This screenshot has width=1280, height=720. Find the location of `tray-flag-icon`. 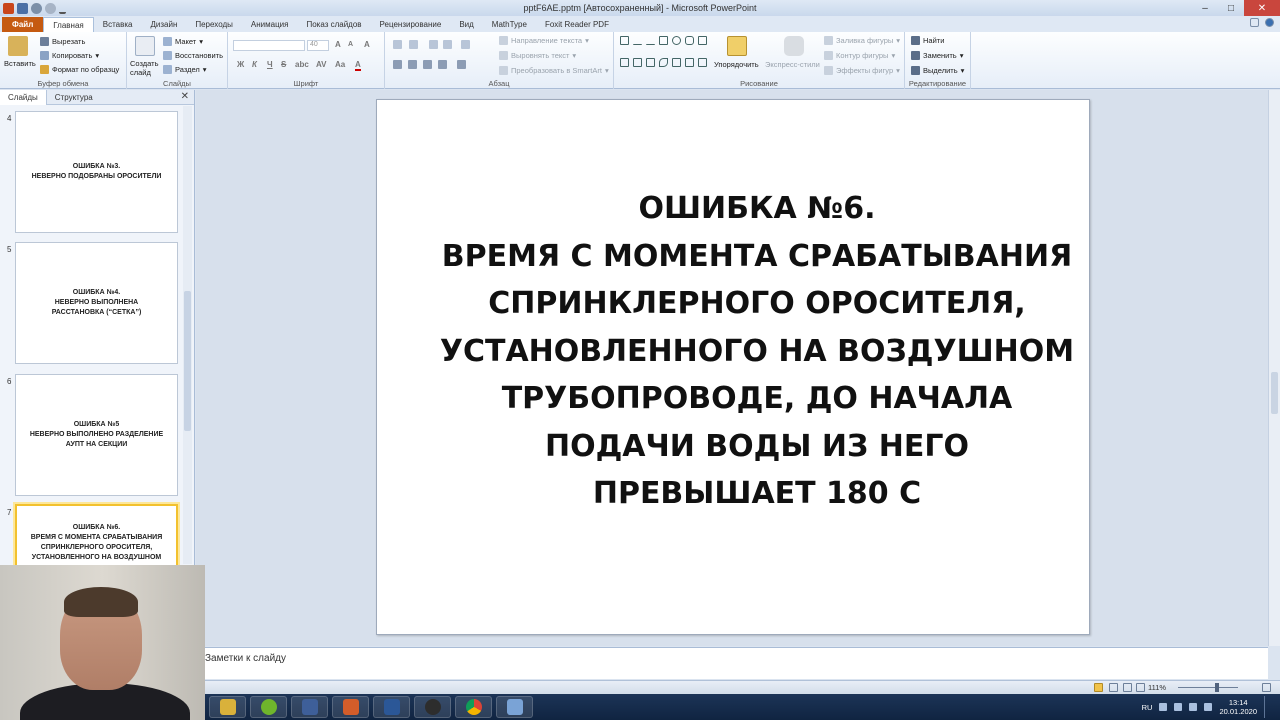

tray-flag-icon is located at coordinates (1178, 707).